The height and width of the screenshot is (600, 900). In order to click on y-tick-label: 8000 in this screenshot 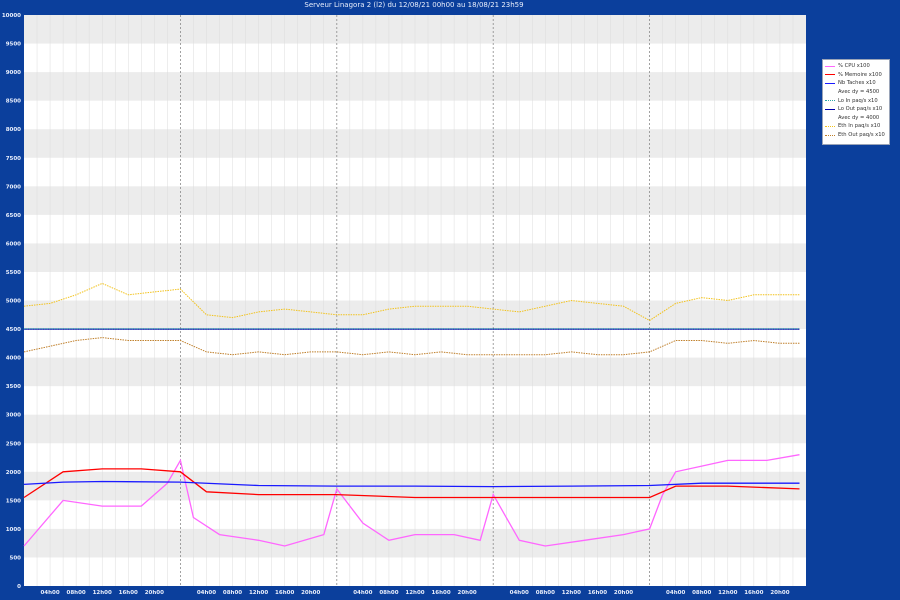, I will do `click(13, 130)`.